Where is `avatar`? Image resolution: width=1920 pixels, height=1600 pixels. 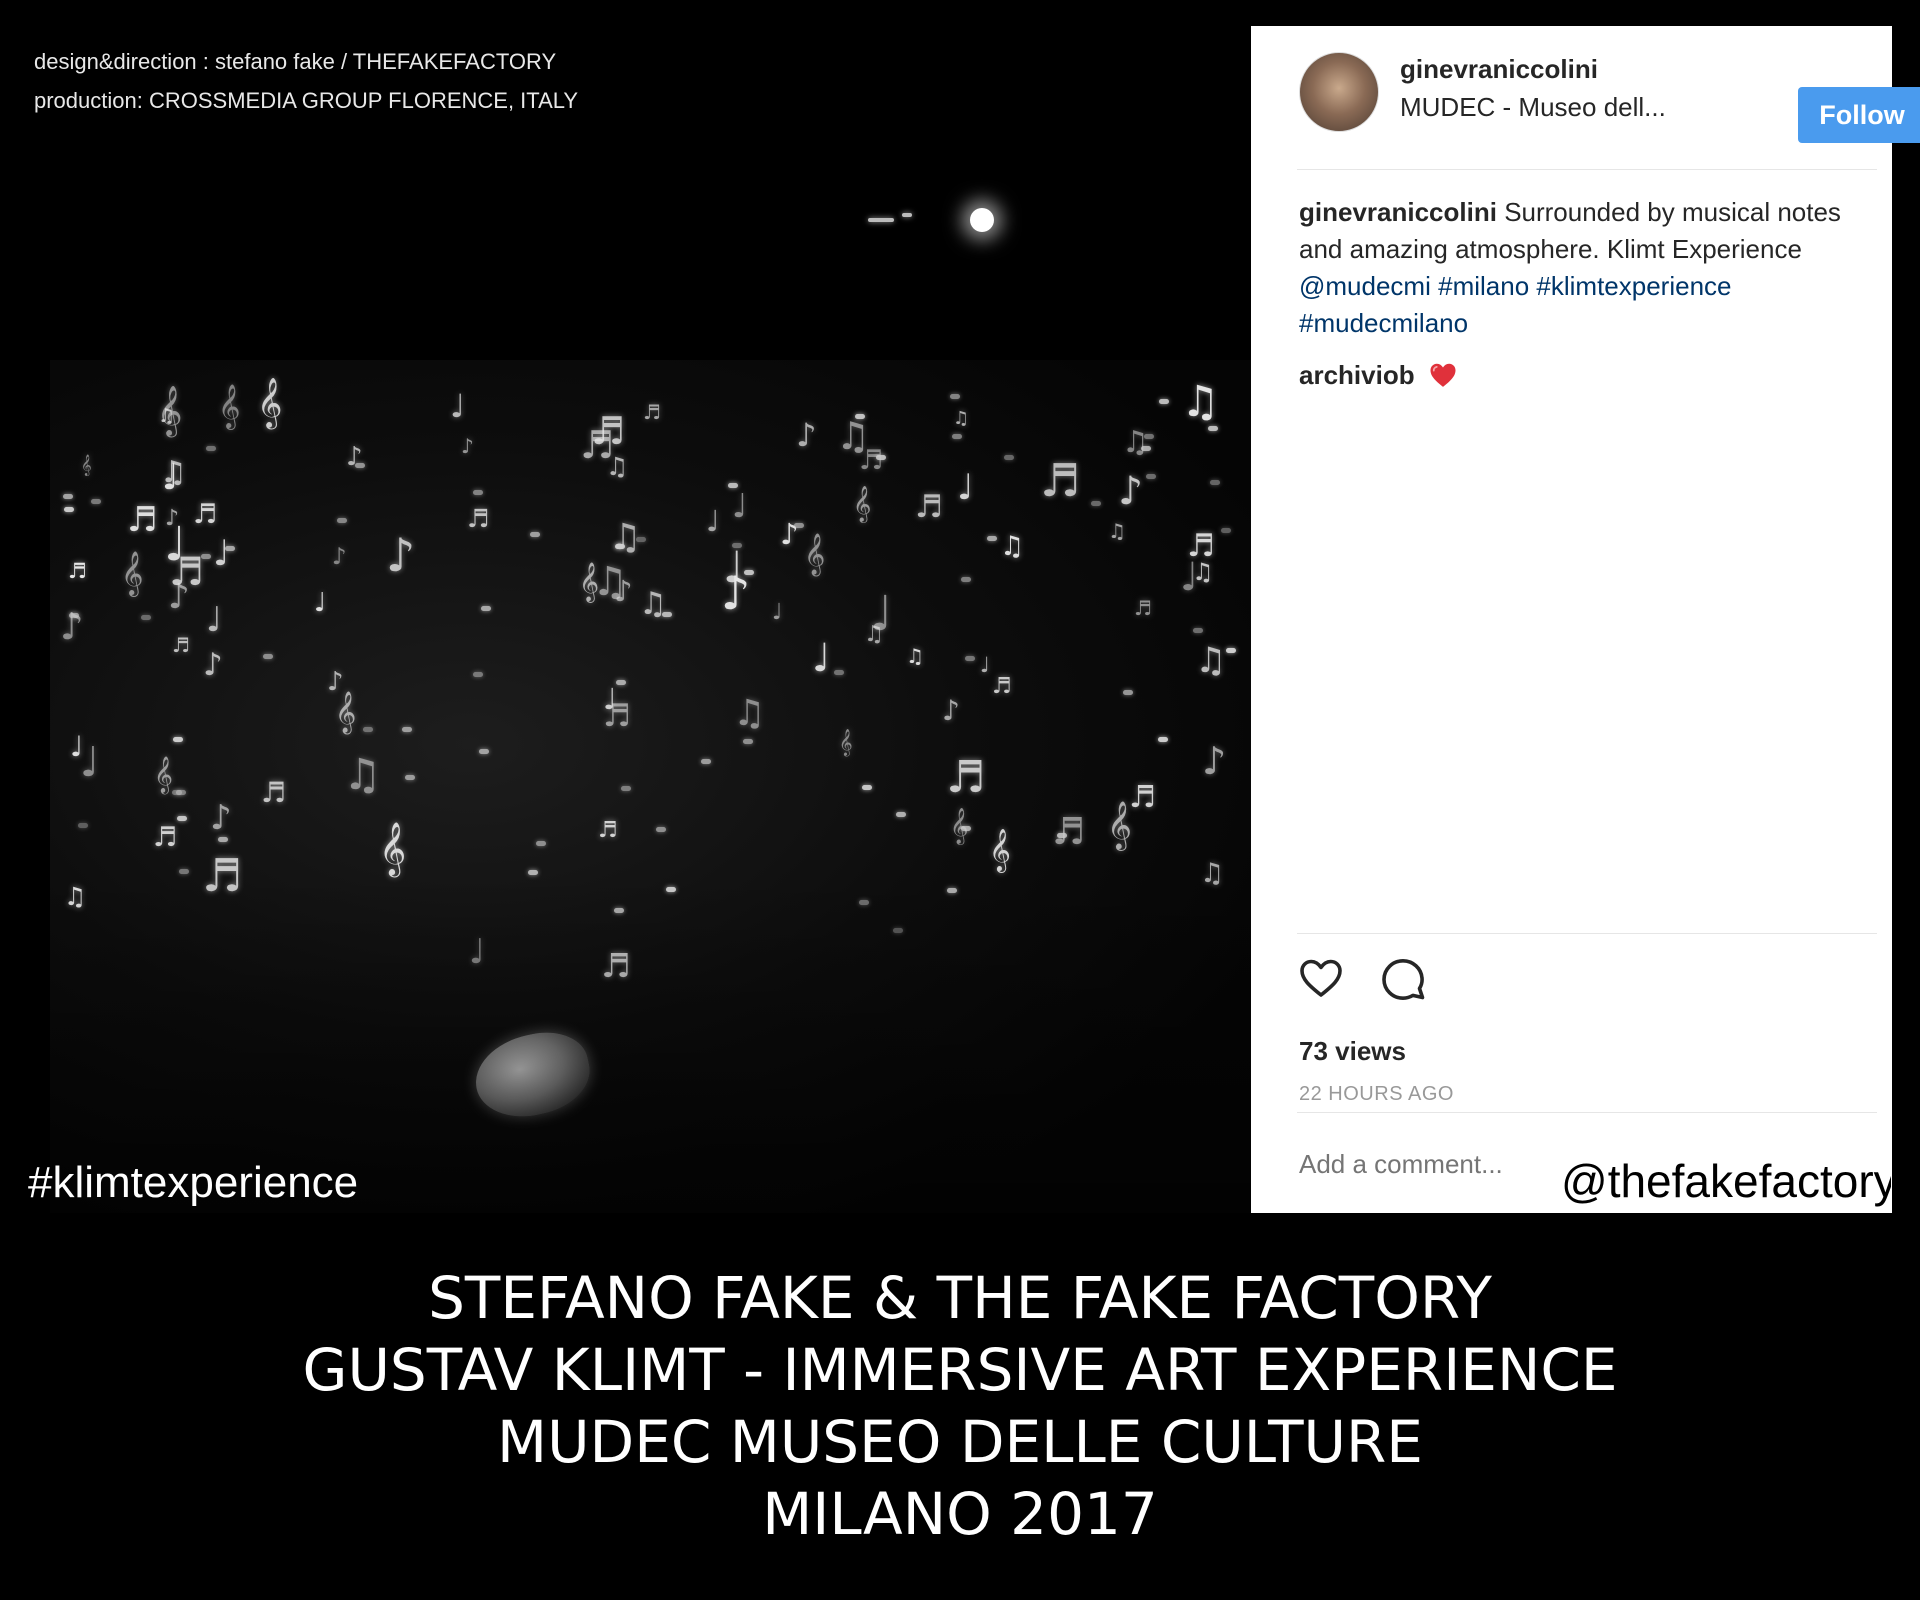
avatar is located at coordinates (1339, 92).